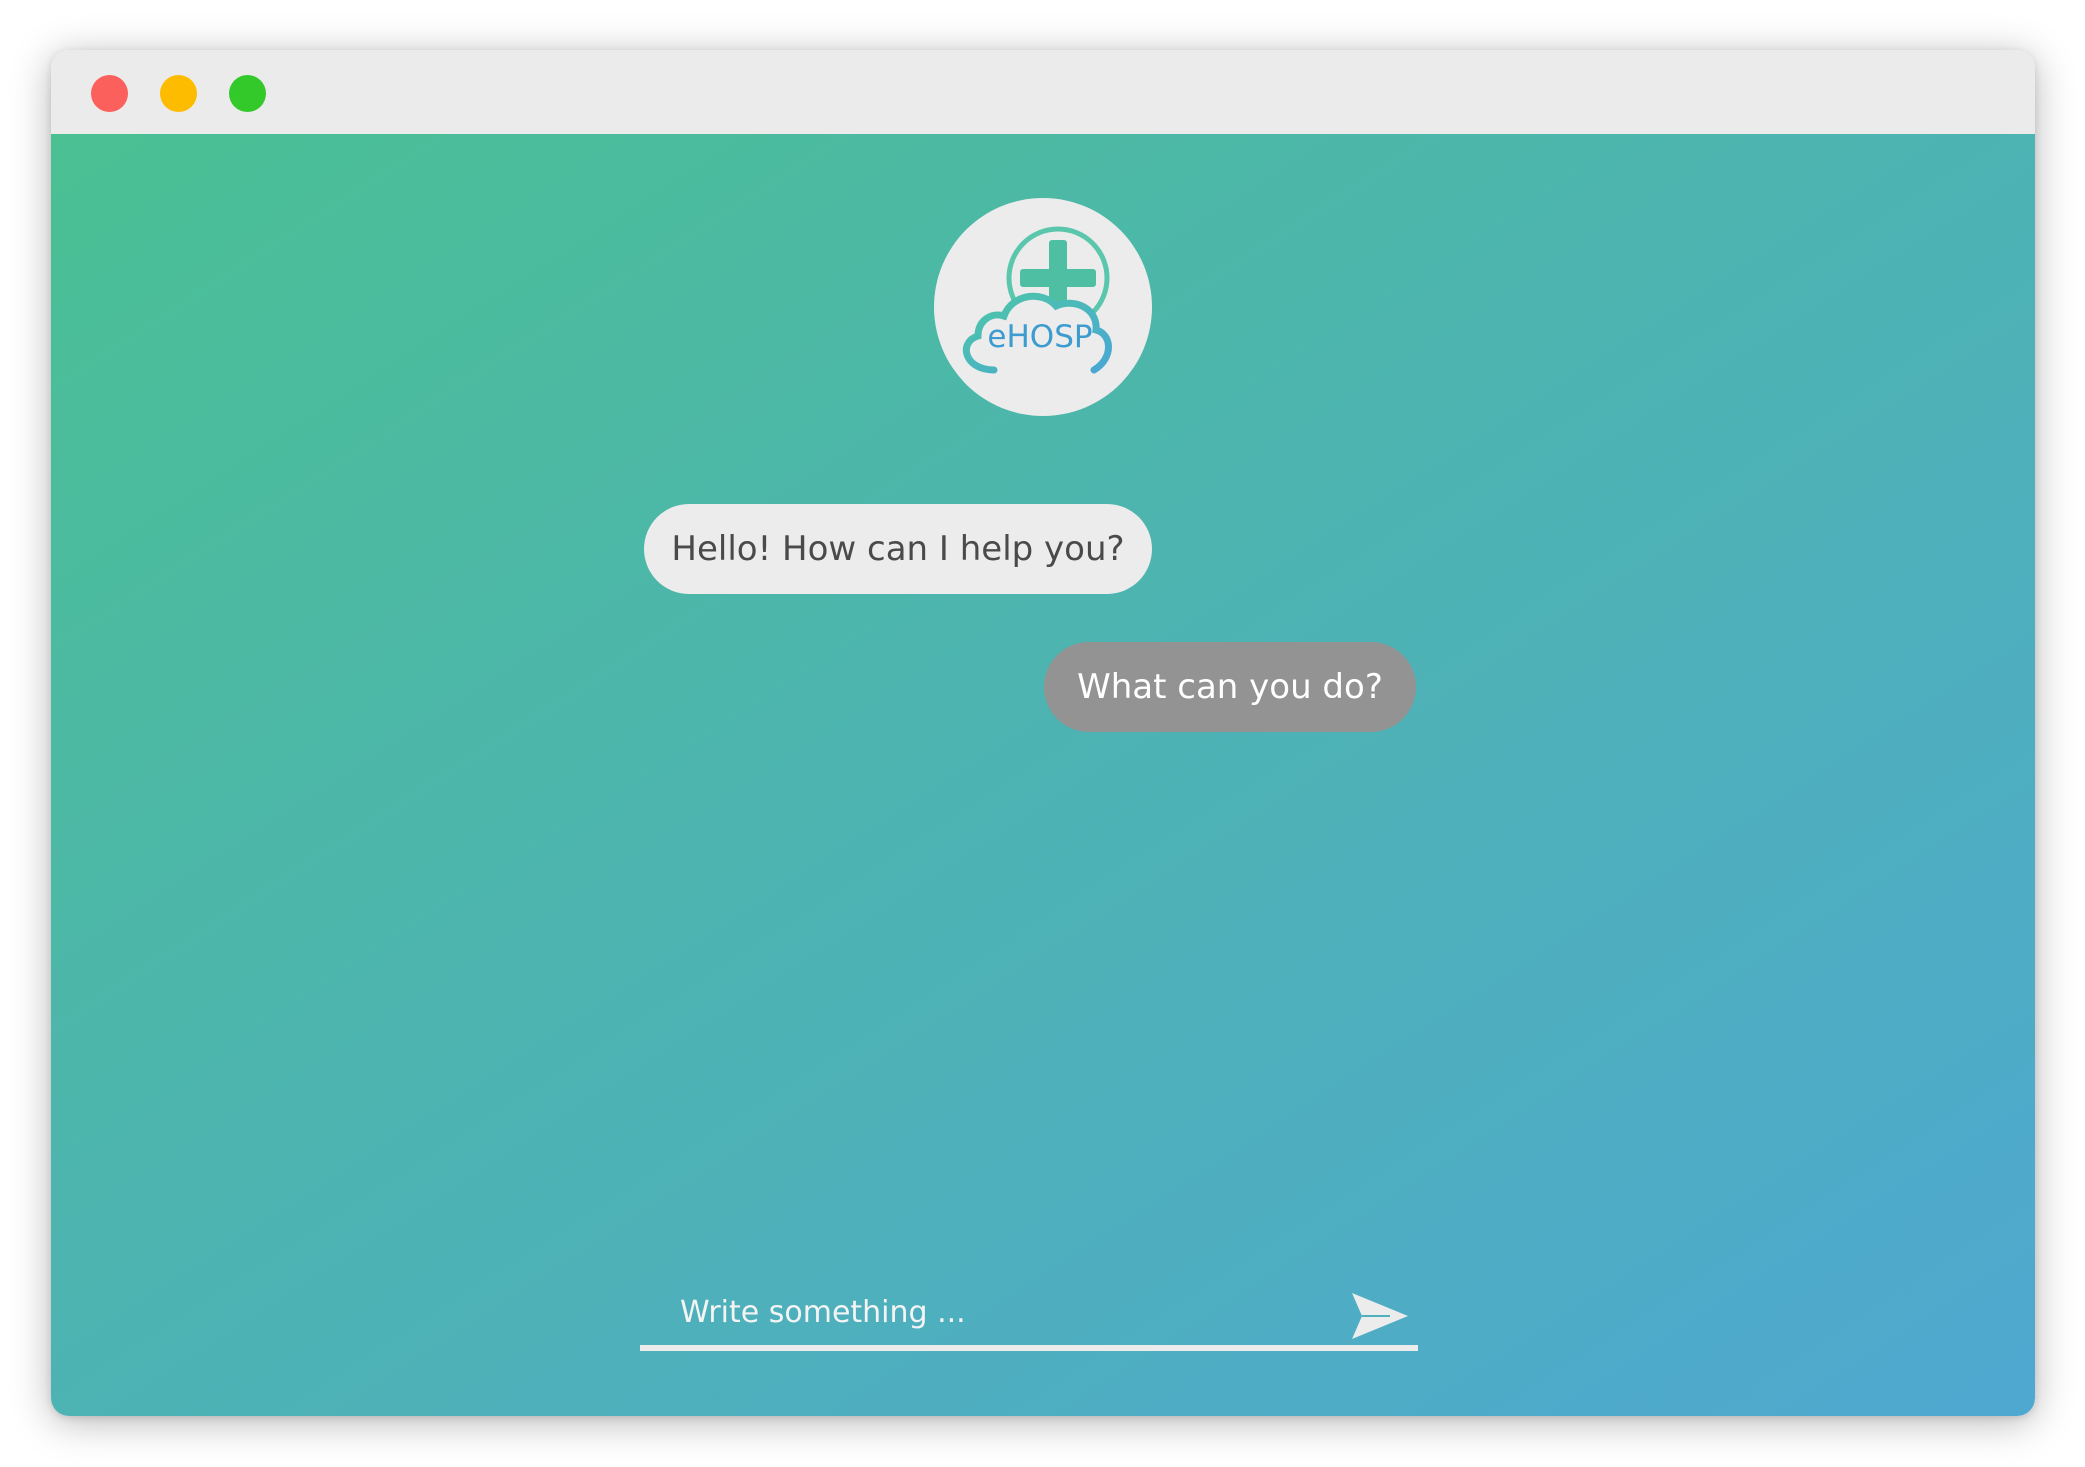  Describe the element at coordinates (247, 93) in the screenshot. I see `maximize-window-button` at that location.